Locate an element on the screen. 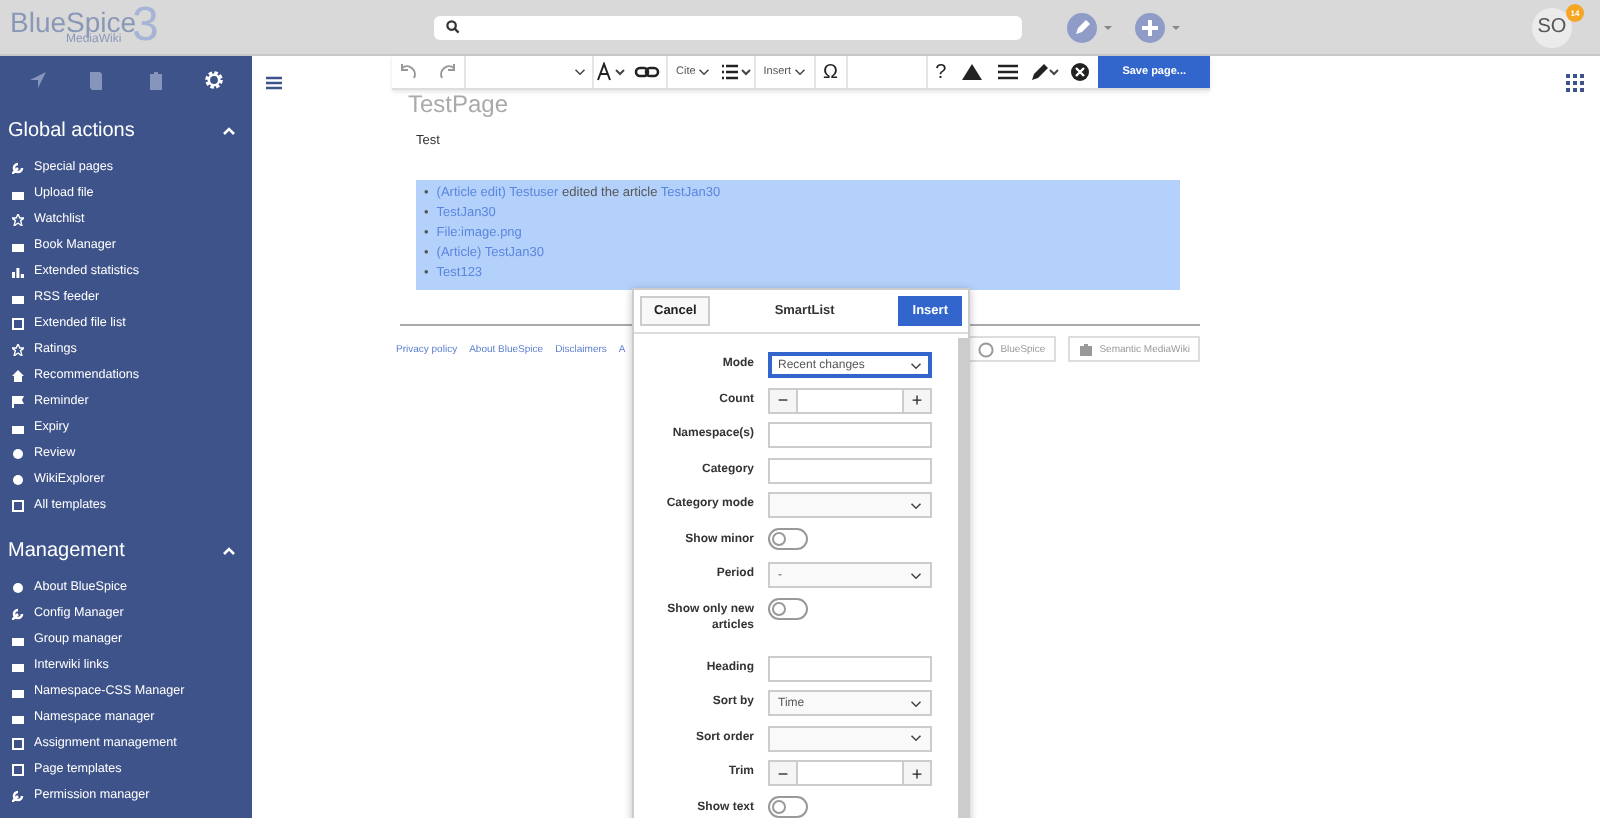  scrollbar is located at coordinates (963, 578).